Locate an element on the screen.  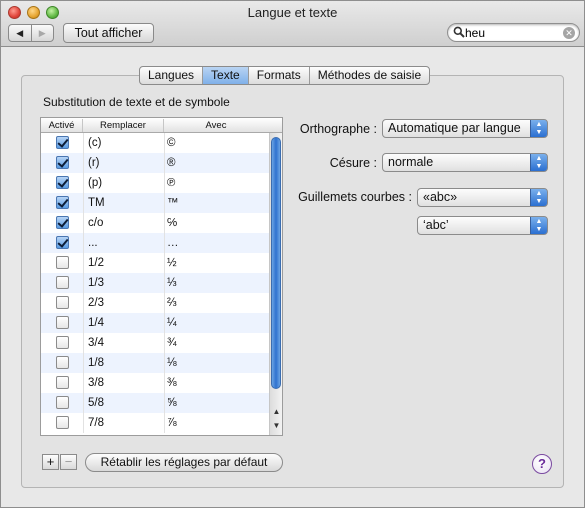
search-field: ✕ is located at coordinates (513, 32).